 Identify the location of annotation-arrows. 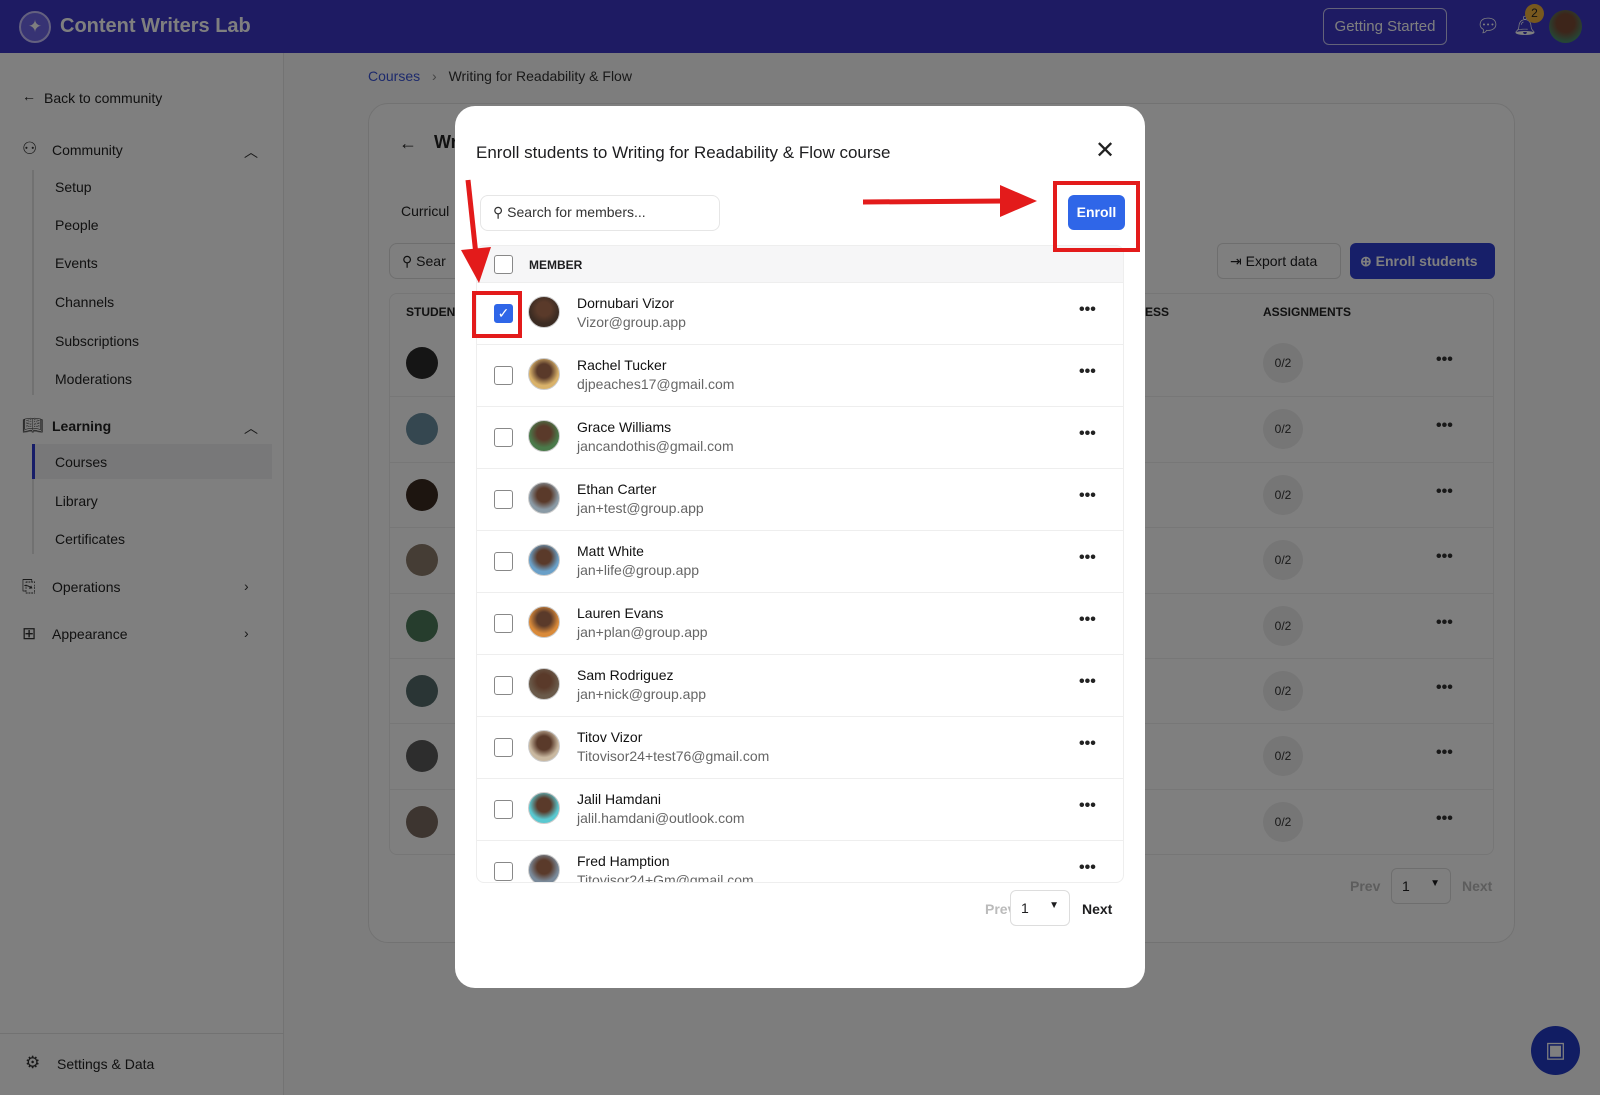
(749, 231).